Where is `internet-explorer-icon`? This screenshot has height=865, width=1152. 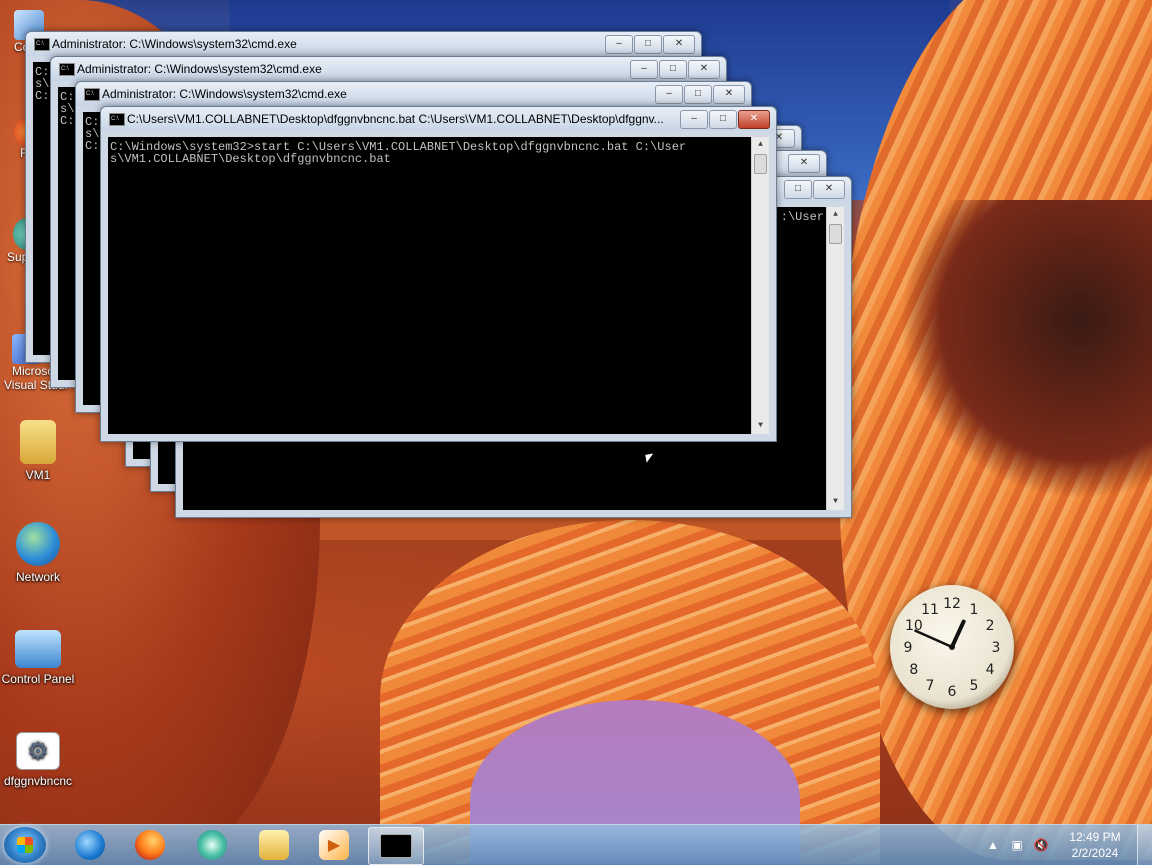
internet-explorer-icon is located at coordinates (90, 845).